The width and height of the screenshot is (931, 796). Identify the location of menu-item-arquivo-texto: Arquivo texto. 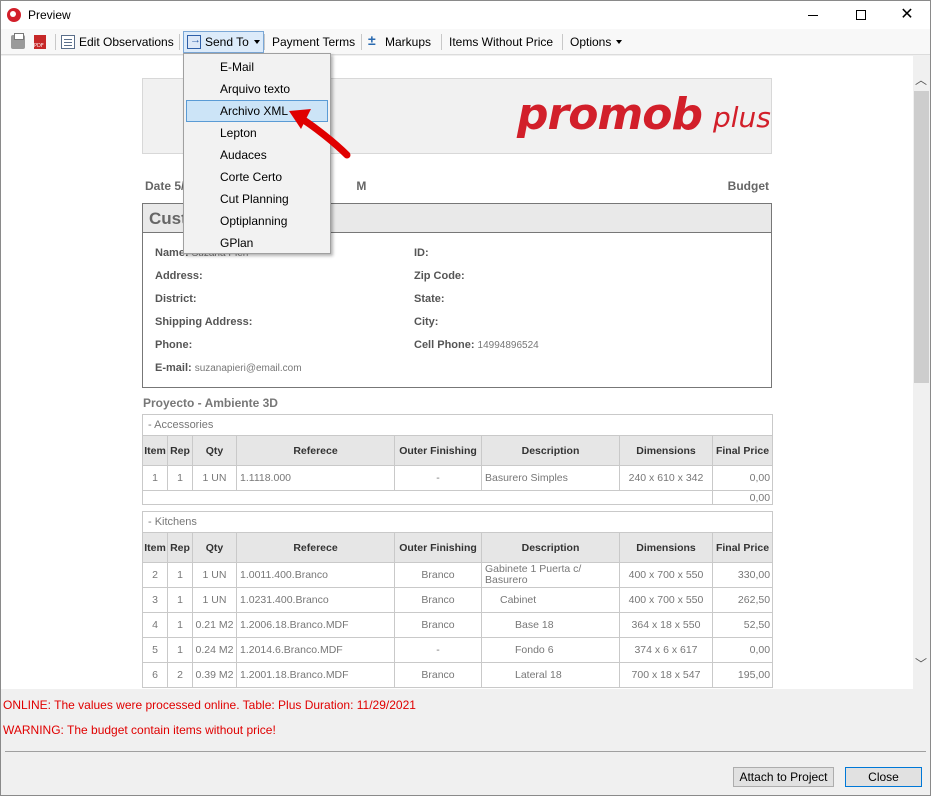
(257, 89).